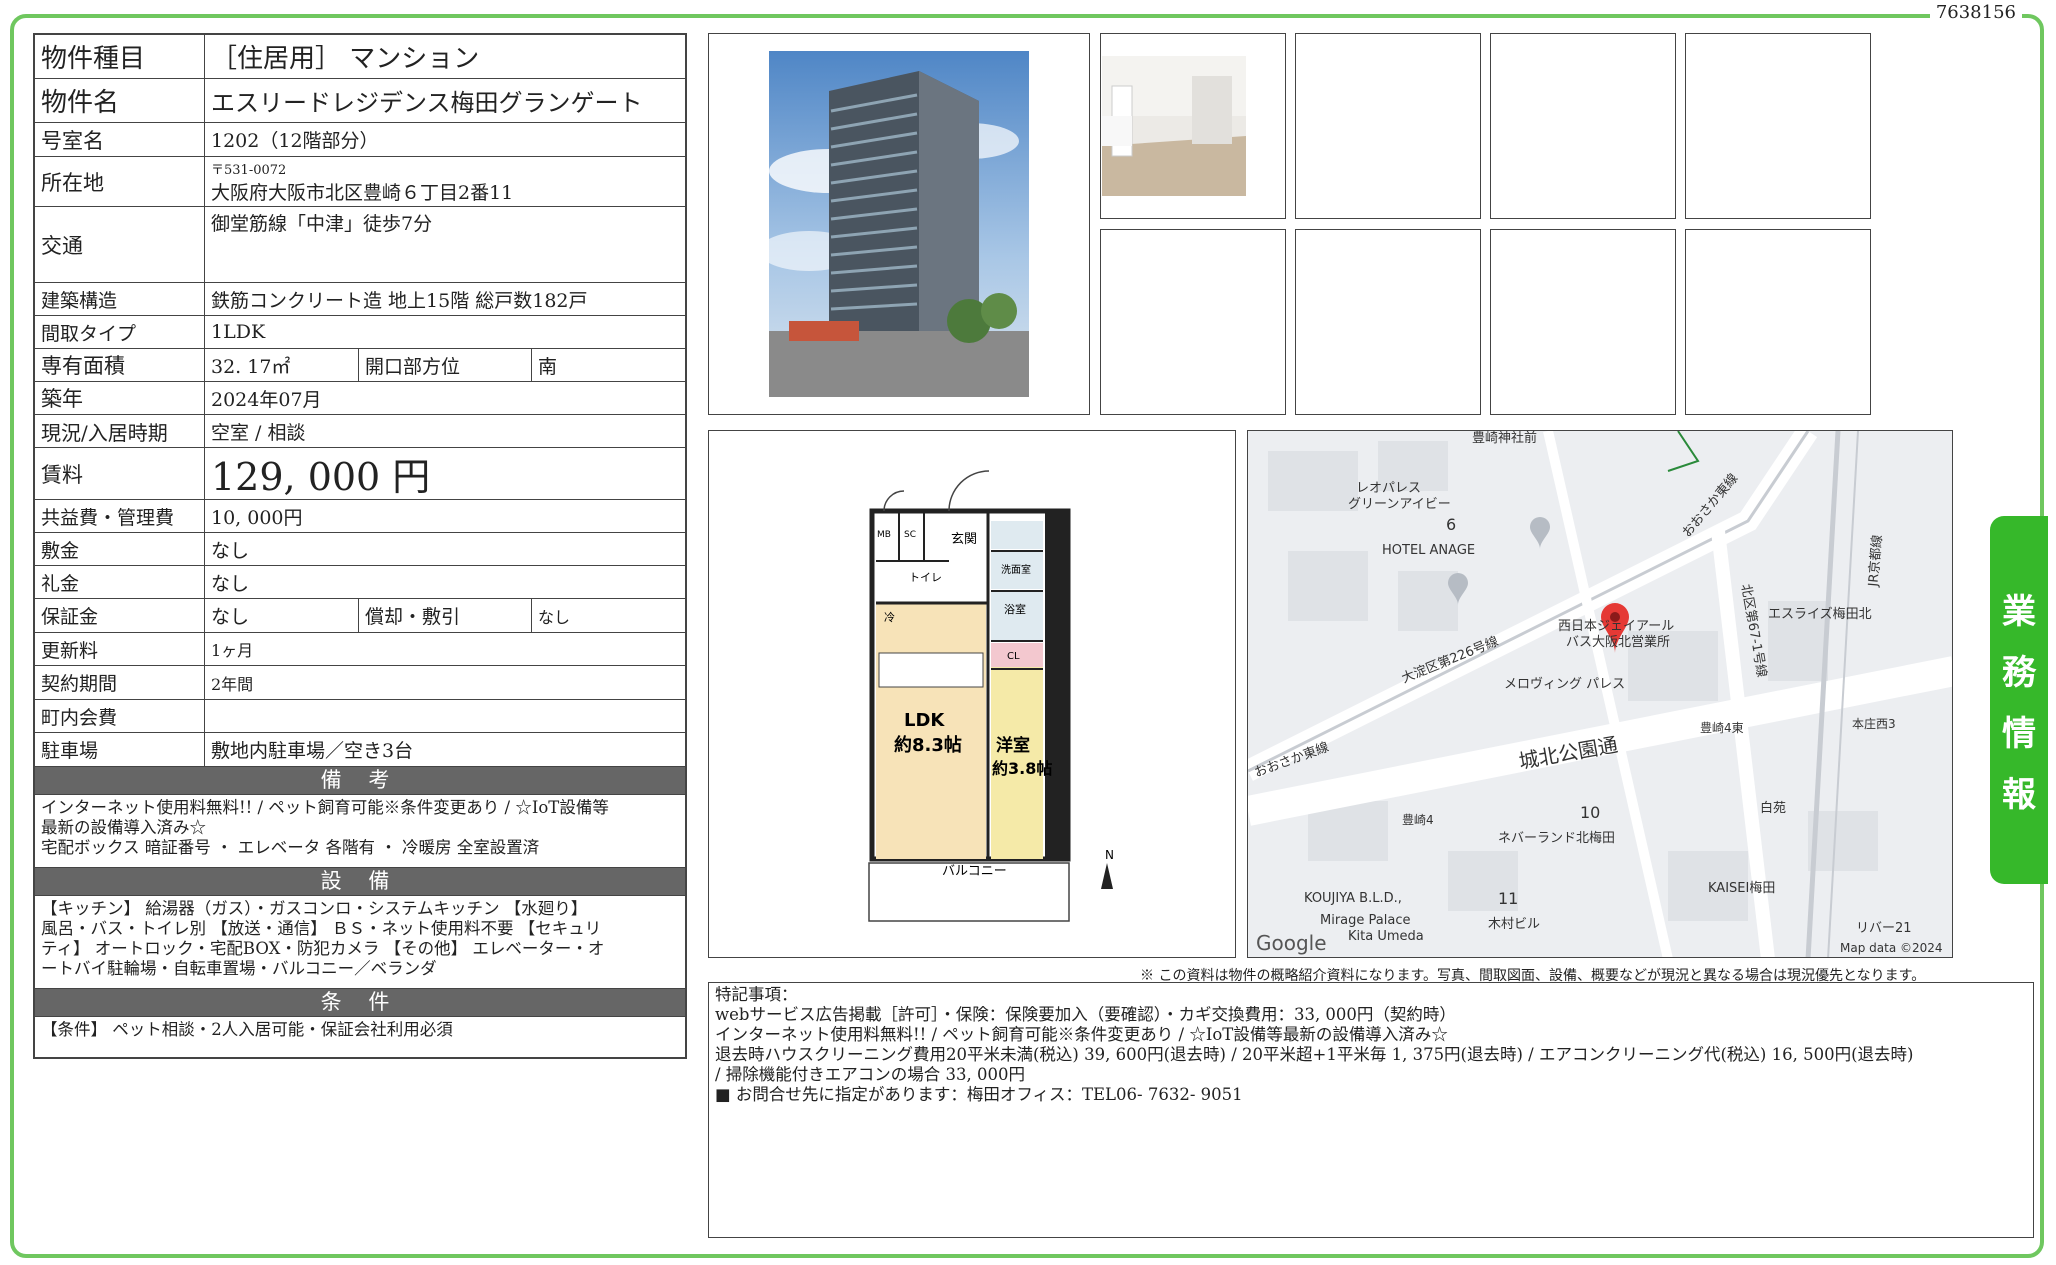  What do you see at coordinates (427, 103) in the screenshot?
I see `property-name: エスリードレジデンス梅田グランゲート` at bounding box center [427, 103].